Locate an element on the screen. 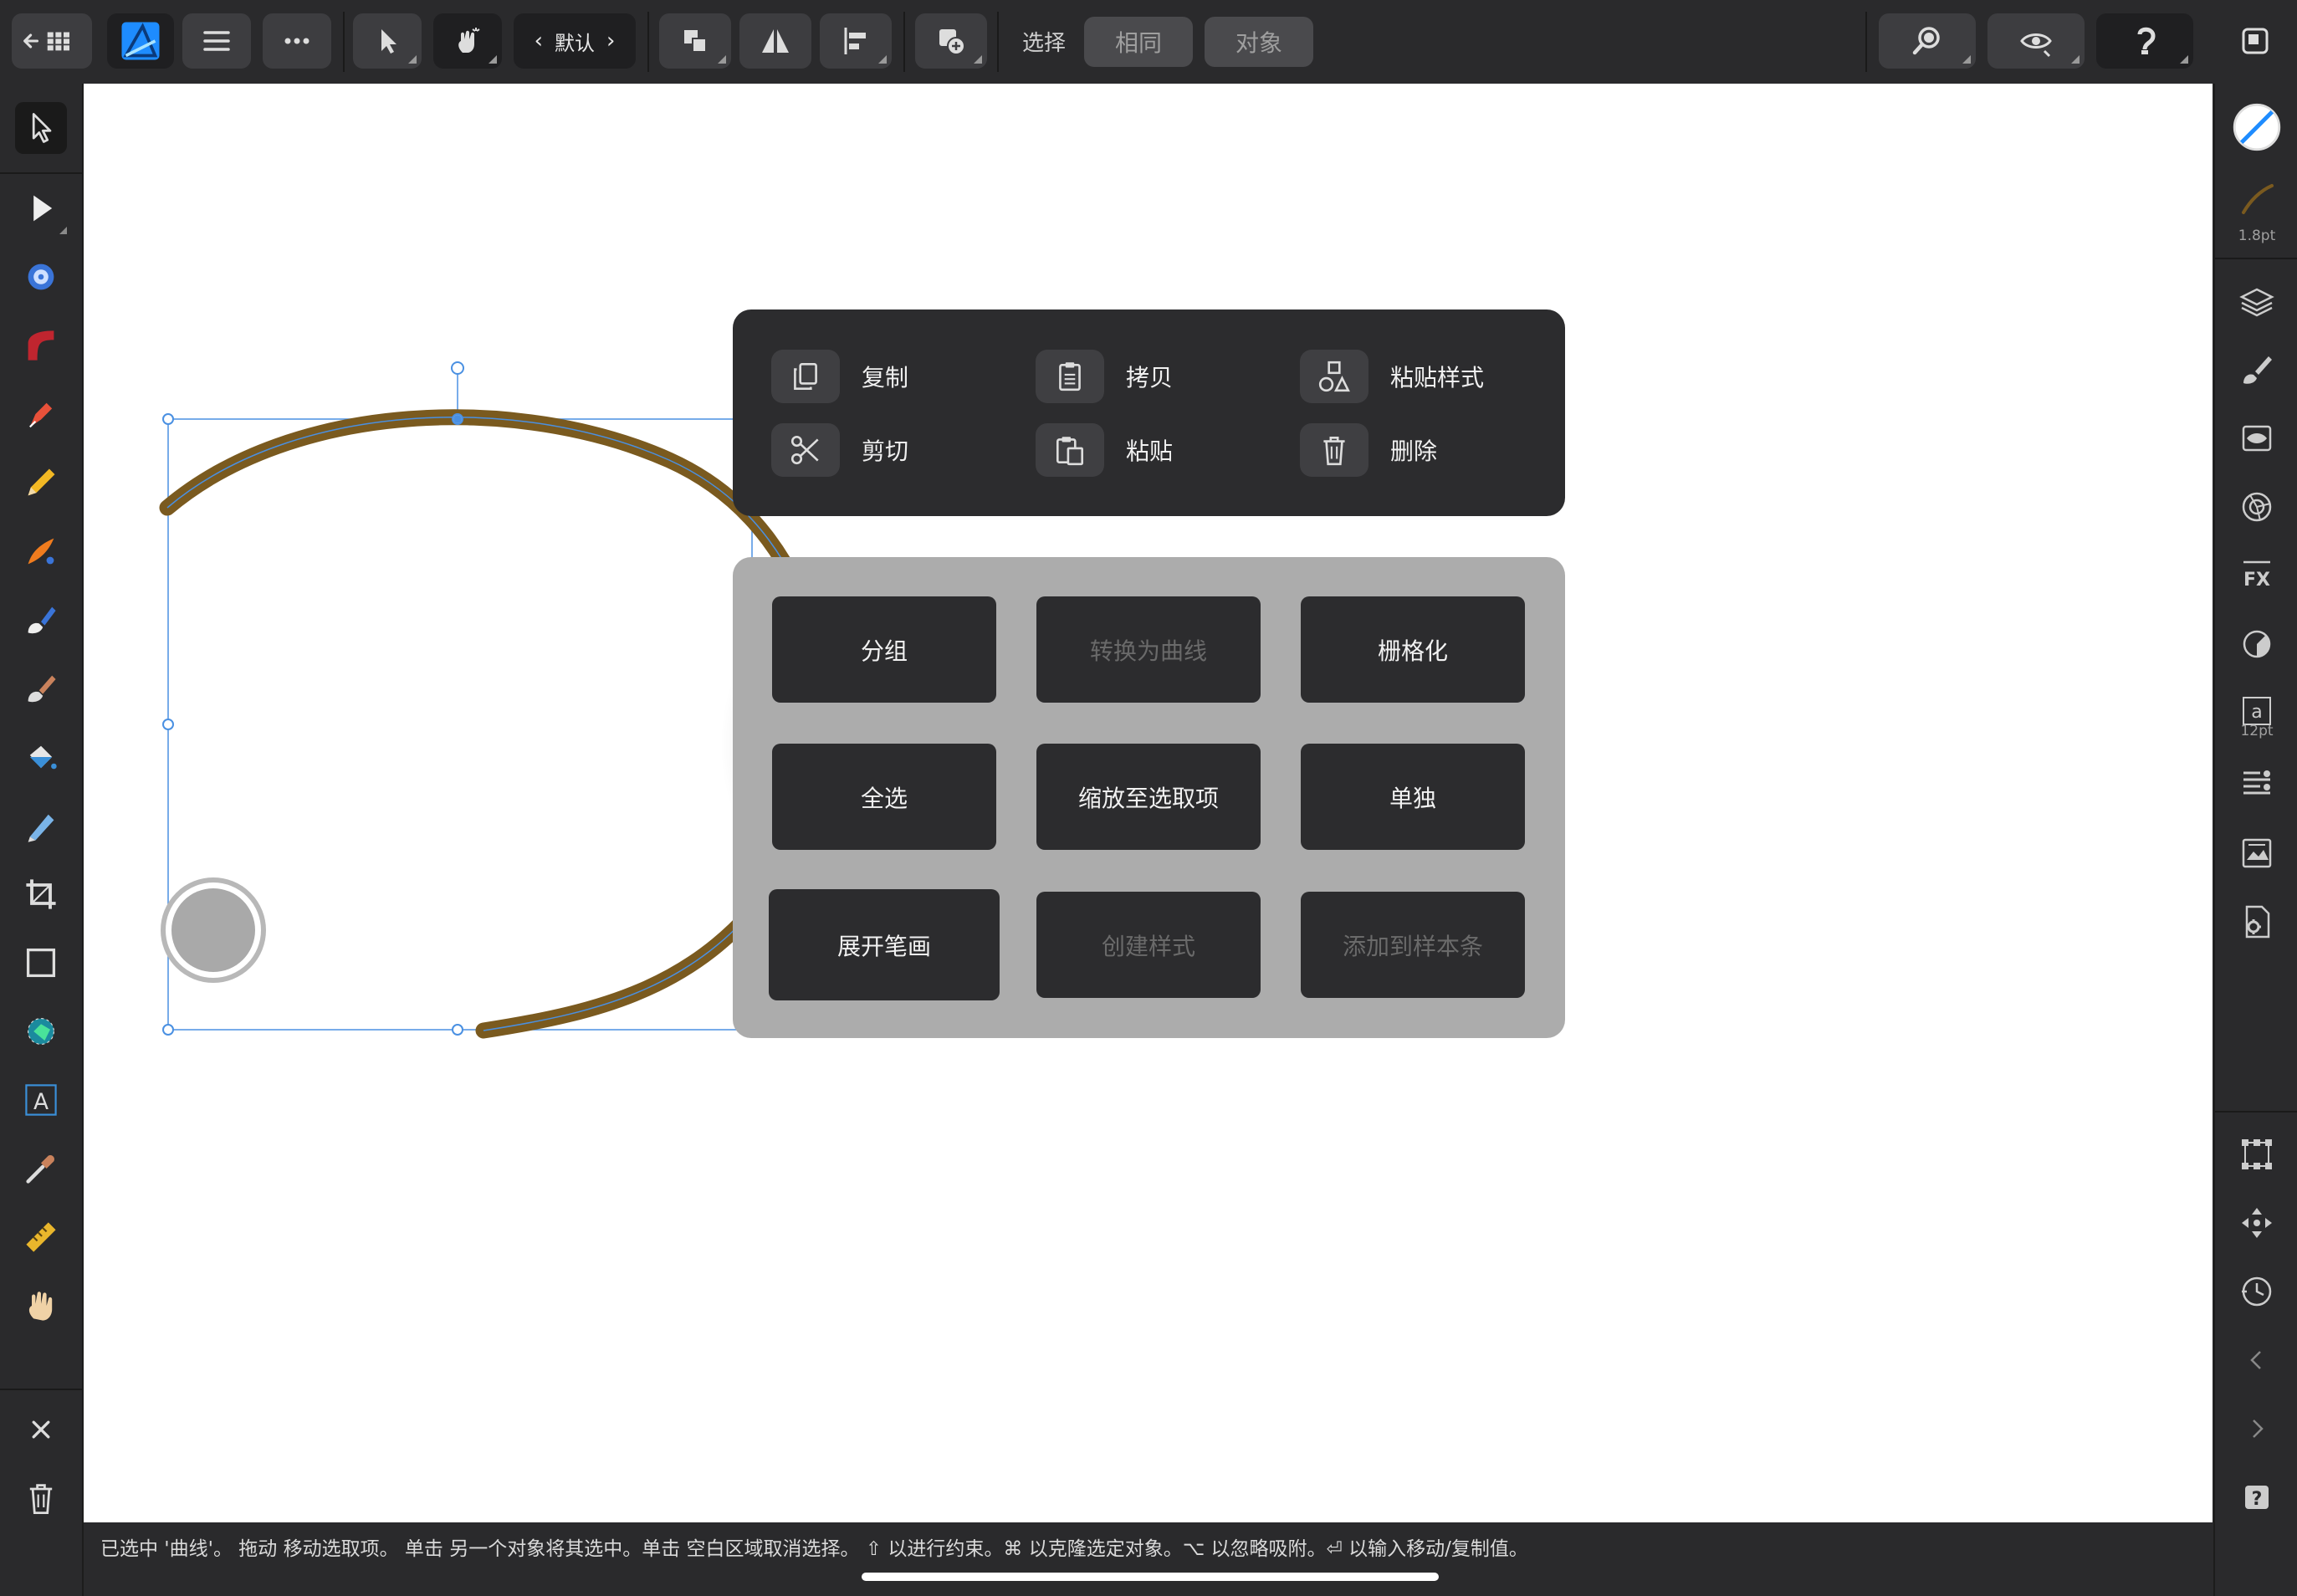 This screenshot has width=2297, height=1596. eyedropper-icon is located at coordinates (40, 1169).